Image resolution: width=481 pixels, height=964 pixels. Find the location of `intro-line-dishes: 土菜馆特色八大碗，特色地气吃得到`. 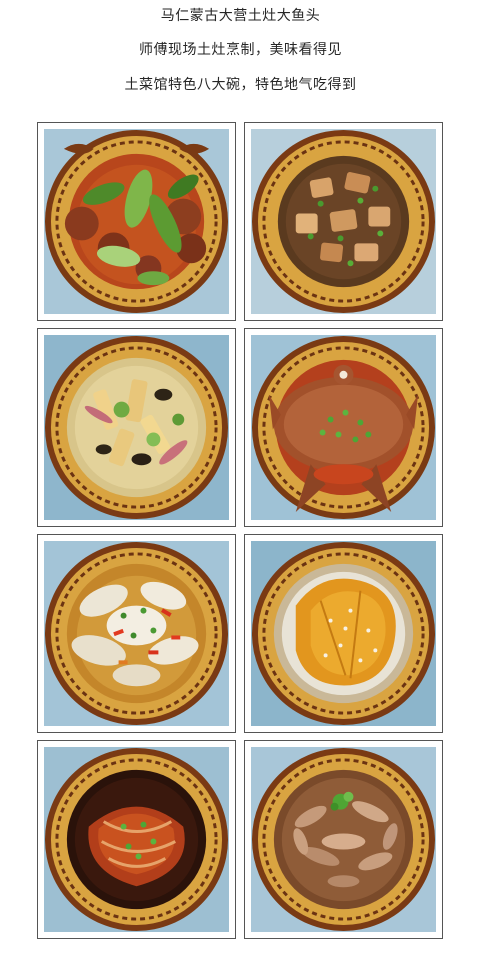

intro-line-dishes: 土菜馆特色八大碗，特色地气吃得到 is located at coordinates (240, 85).